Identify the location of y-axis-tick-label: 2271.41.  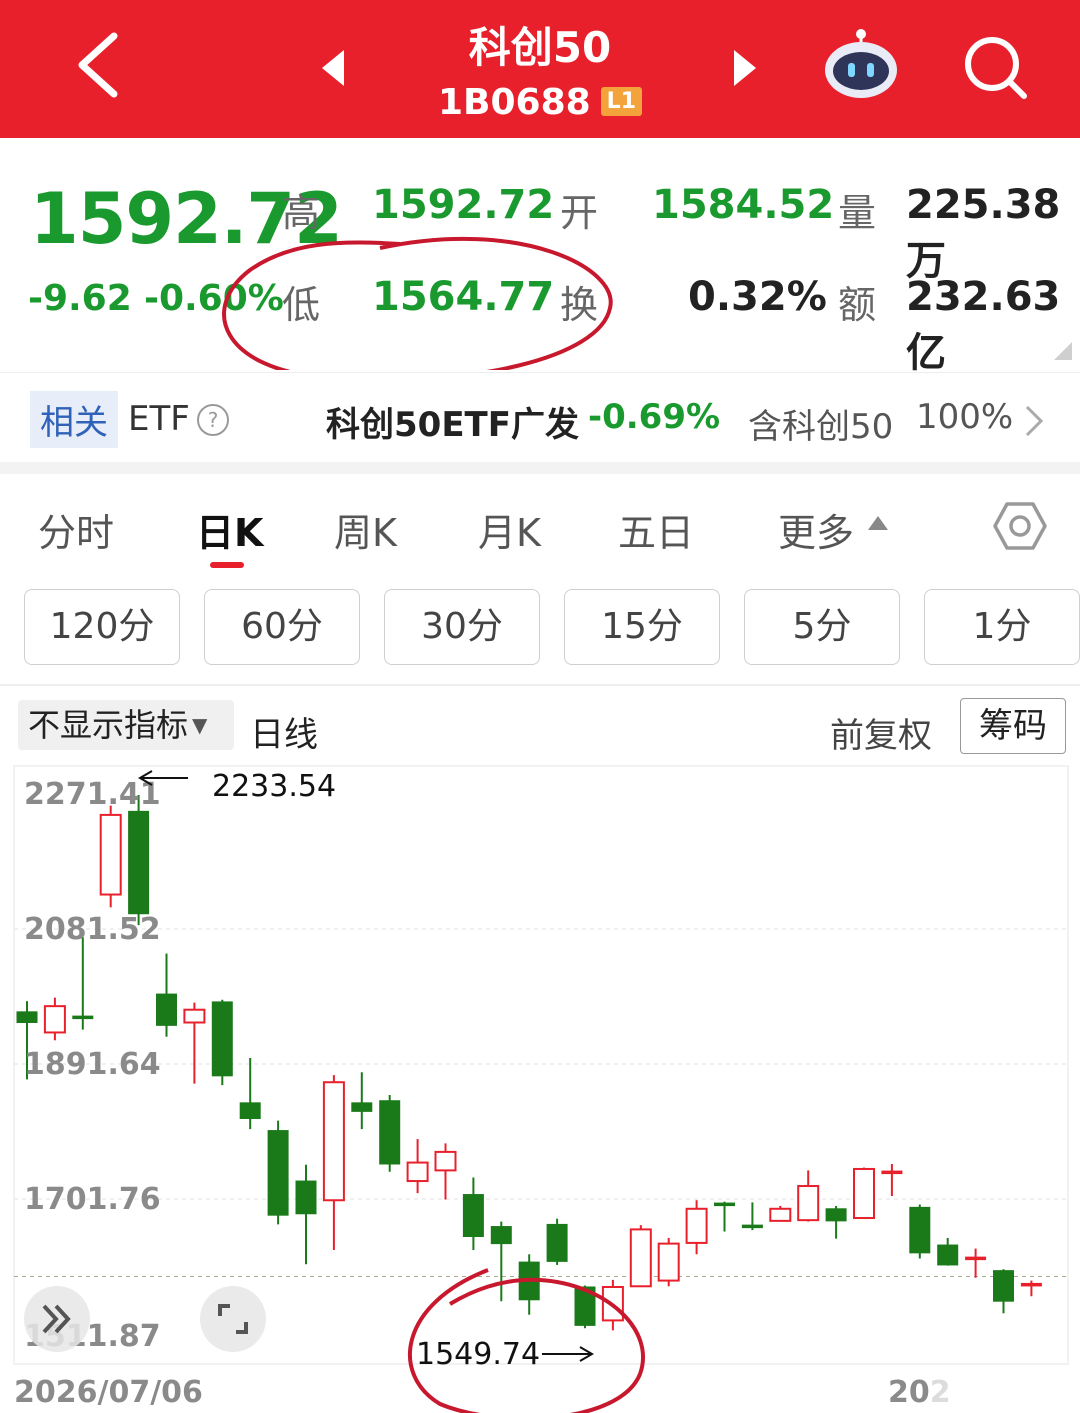
(92, 794).